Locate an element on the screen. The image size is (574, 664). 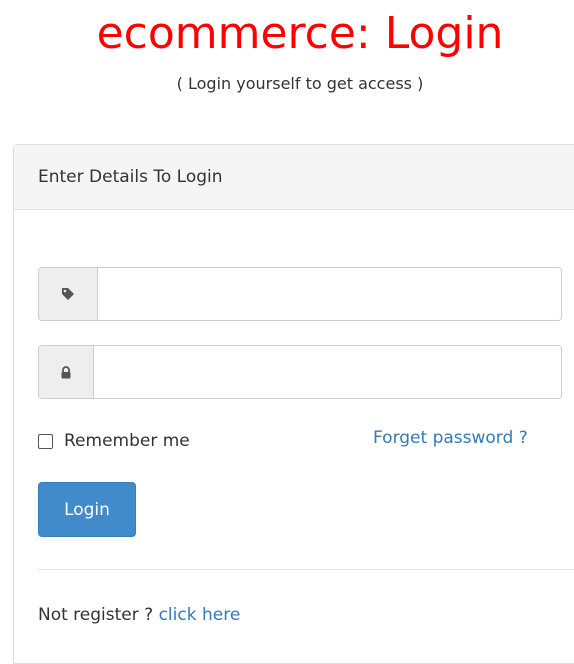
remember-label: Remember me is located at coordinates (127, 441).